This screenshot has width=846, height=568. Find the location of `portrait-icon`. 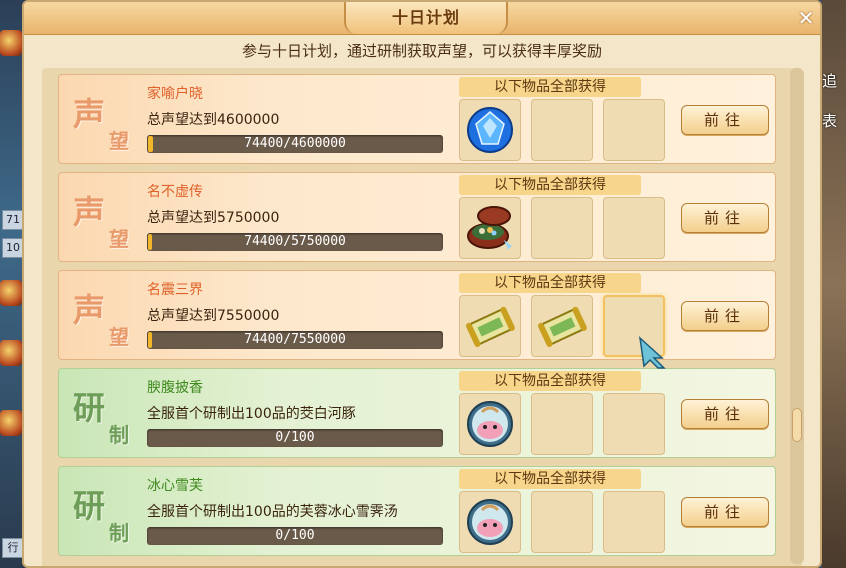

portrait-icon is located at coordinates (11, 43).